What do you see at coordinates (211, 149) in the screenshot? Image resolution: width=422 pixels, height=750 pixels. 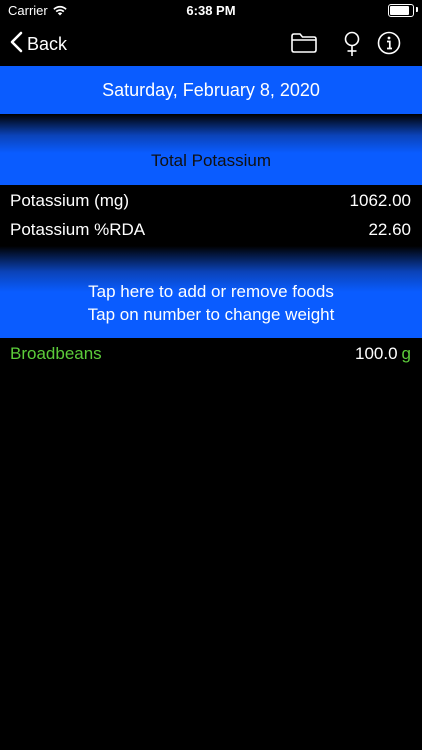 I see `total-header: Total Potassium` at bounding box center [211, 149].